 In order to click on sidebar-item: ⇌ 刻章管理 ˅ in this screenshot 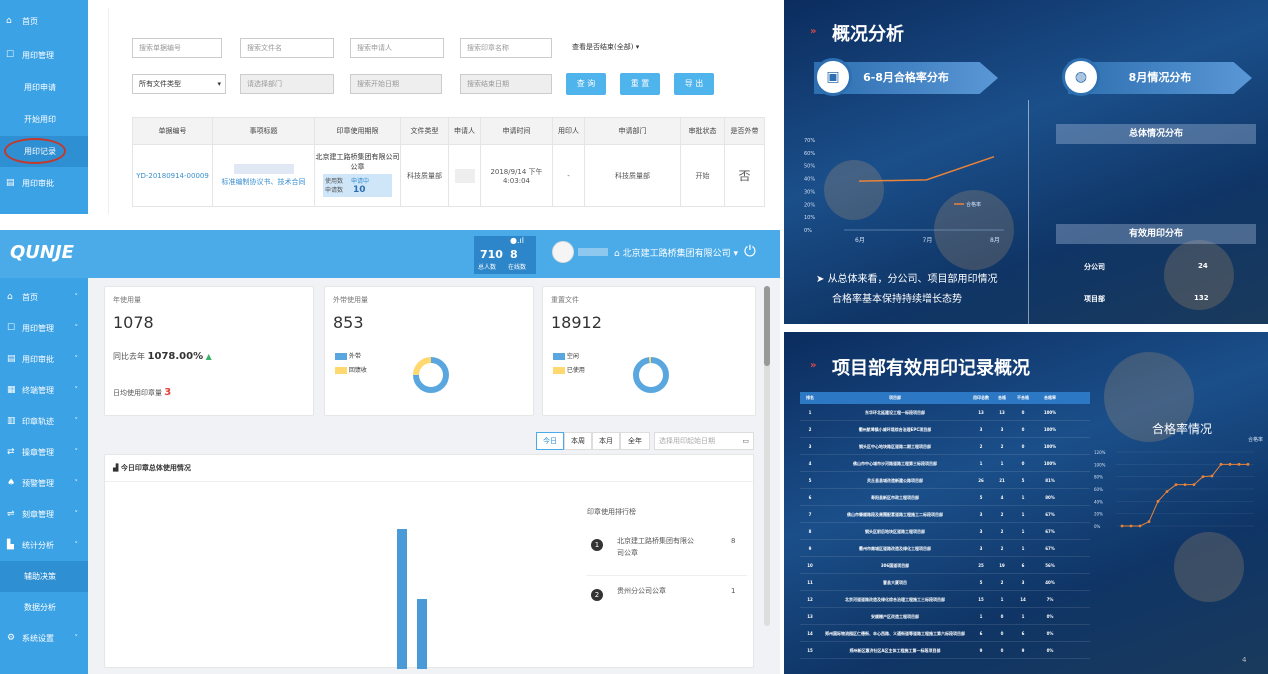, I will do `click(44, 514)`.